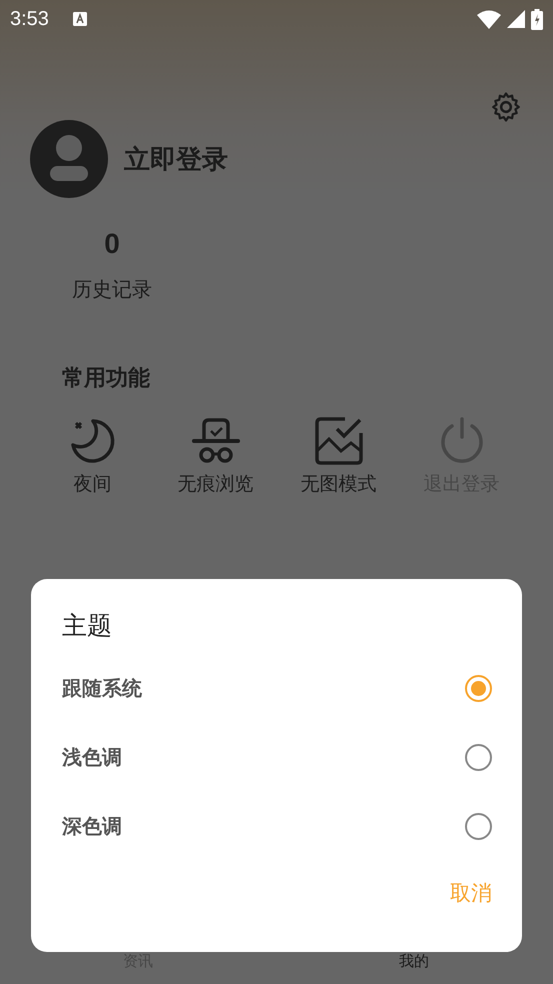 The width and height of the screenshot is (553, 984). Describe the element at coordinates (112, 244) in the screenshot. I see `history-count: 0` at that location.